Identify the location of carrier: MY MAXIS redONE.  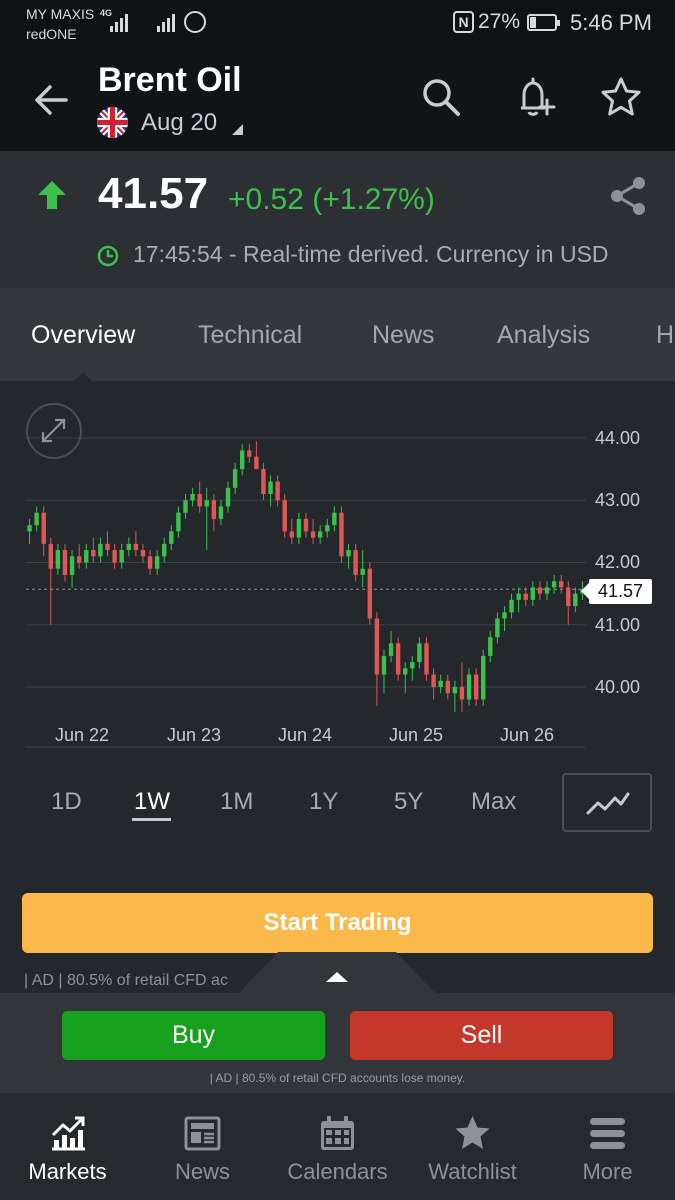
(60, 24).